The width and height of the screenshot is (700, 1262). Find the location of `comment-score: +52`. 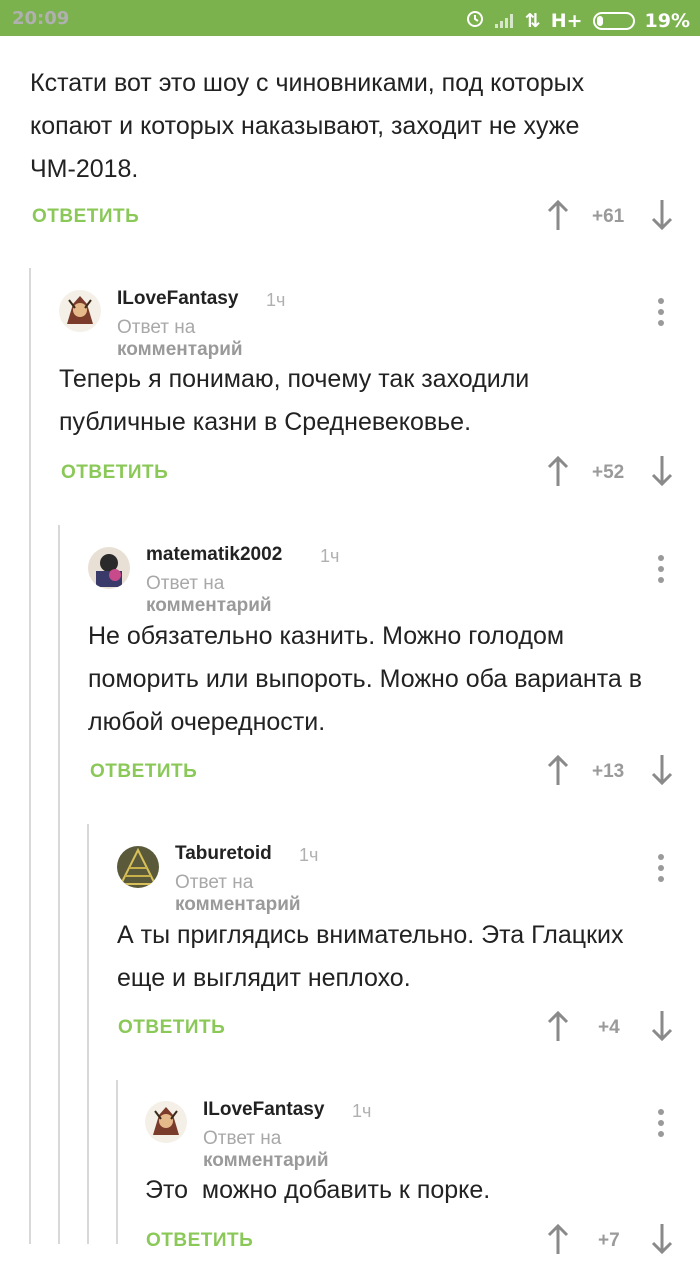

comment-score: +52 is located at coordinates (608, 472).